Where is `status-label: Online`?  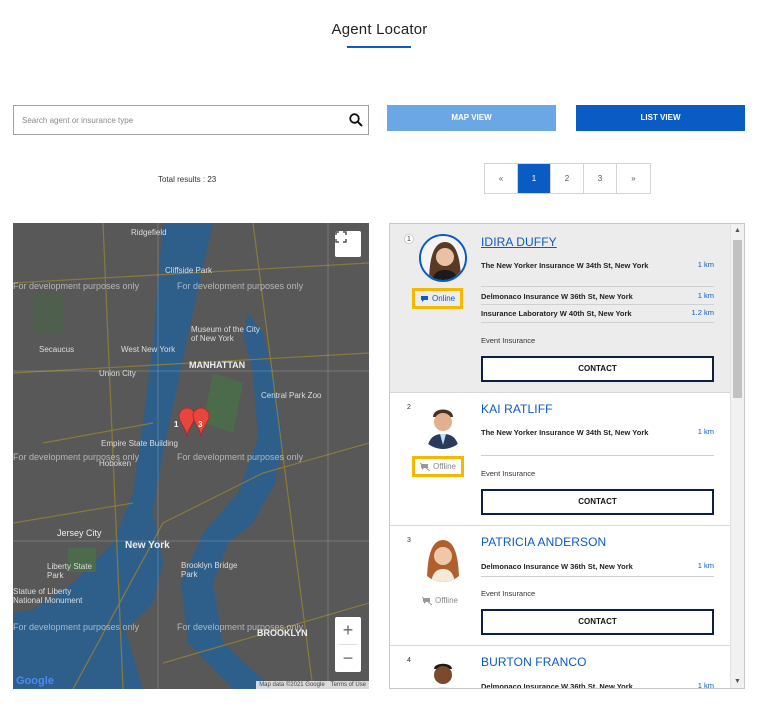 status-label: Online is located at coordinates (444, 298).